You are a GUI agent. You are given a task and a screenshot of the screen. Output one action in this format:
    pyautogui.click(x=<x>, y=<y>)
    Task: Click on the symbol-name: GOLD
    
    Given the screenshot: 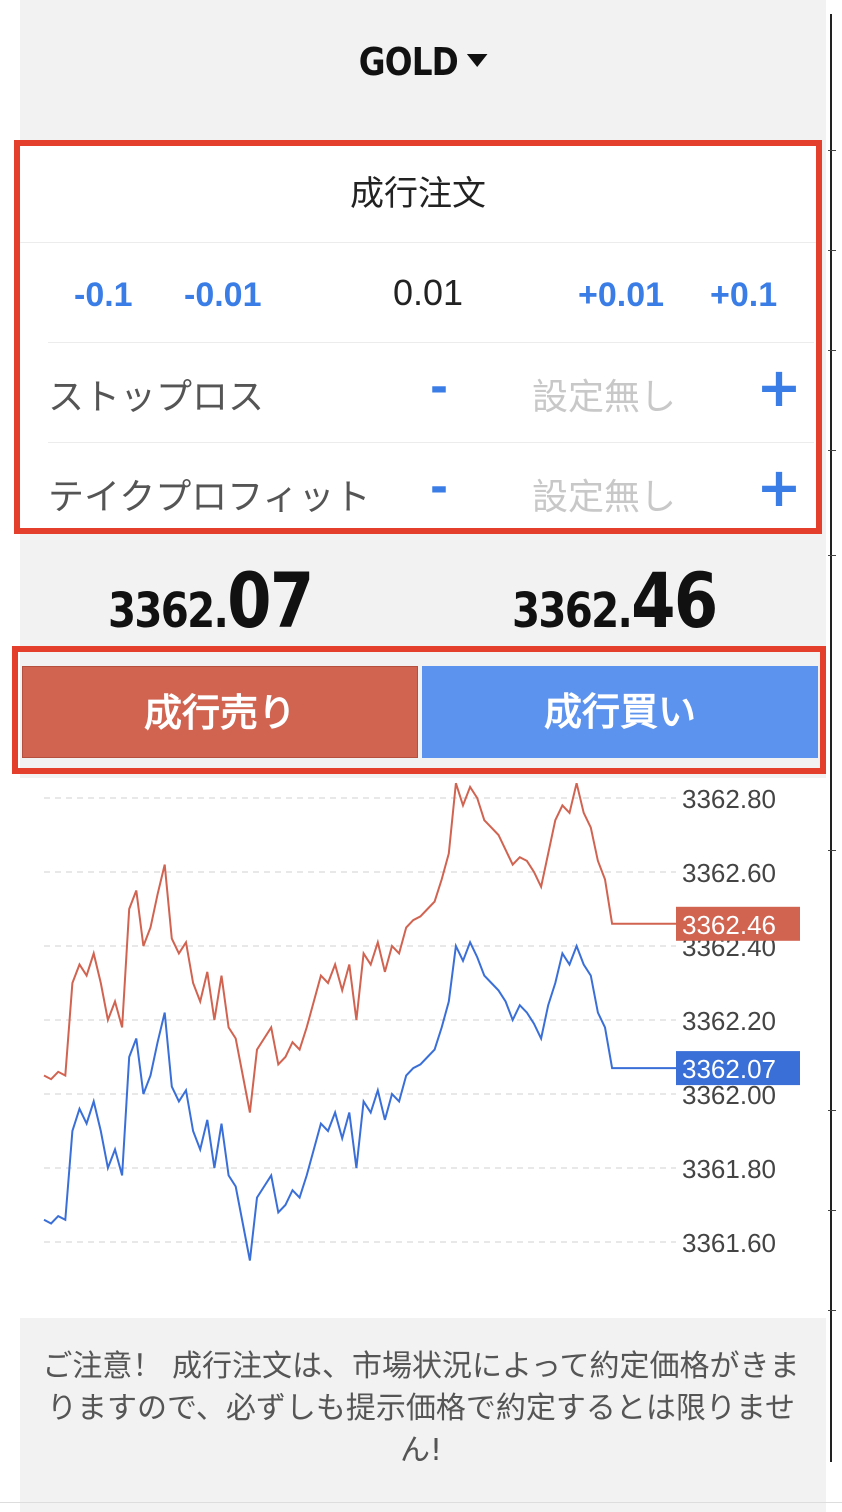 What is the action you would take?
    pyautogui.click(x=408, y=62)
    